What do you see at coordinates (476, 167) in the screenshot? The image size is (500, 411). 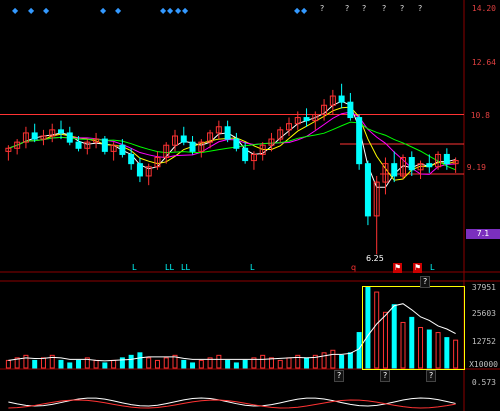 I see `price-tick-3: 9.19` at bounding box center [476, 167].